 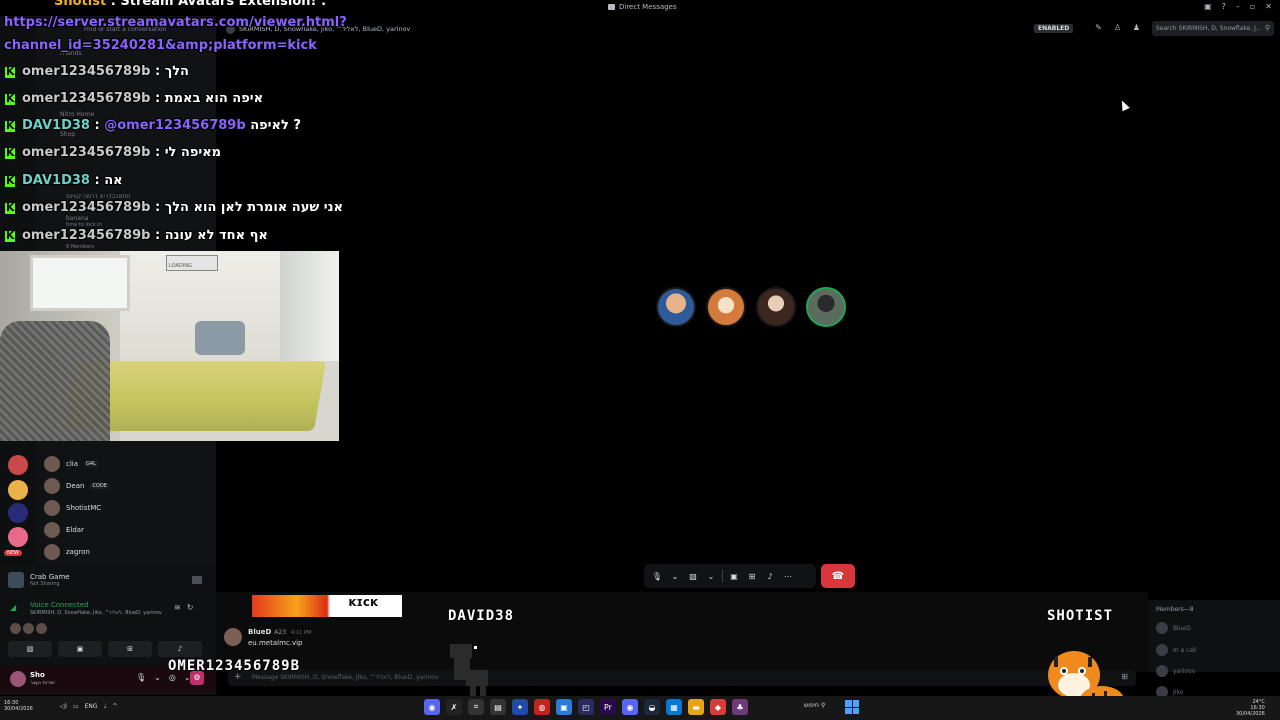 I want to click on app-icon: ⌗, so click(x=476, y=707).